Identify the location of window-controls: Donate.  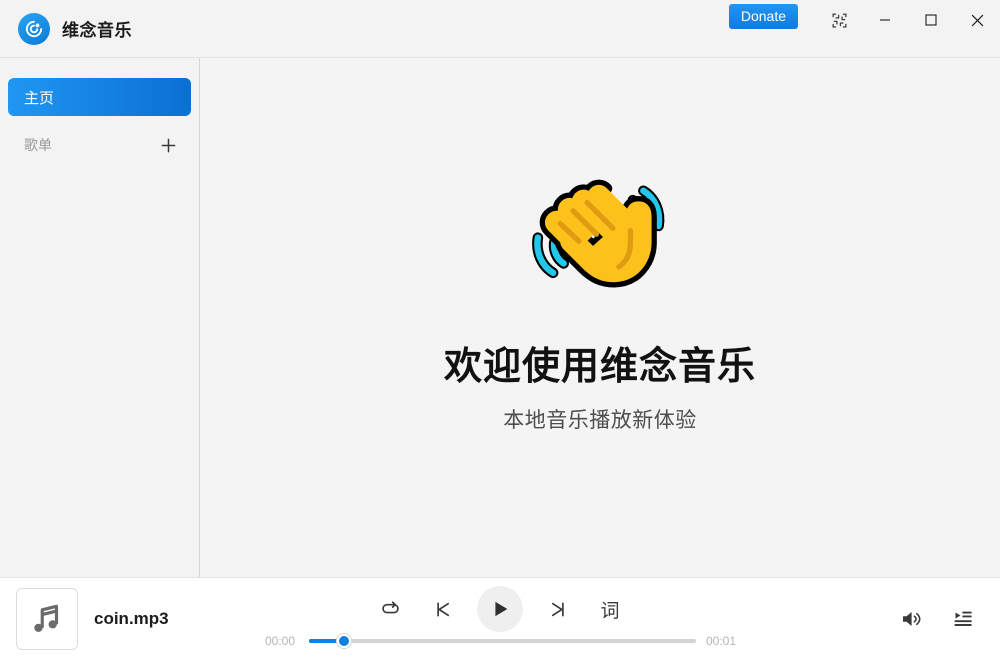
(864, 28).